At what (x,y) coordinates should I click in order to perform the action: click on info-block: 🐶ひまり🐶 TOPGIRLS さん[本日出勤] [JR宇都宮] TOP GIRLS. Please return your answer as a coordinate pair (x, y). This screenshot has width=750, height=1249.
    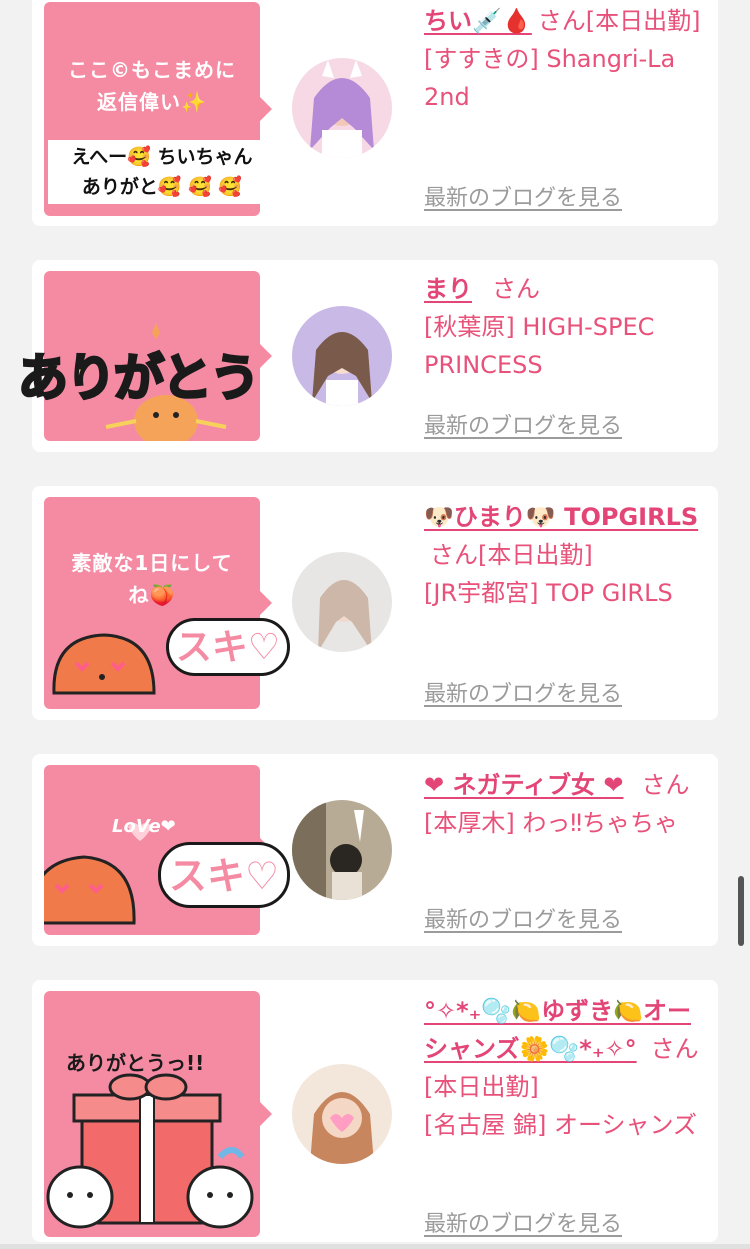
    Looking at the image, I should click on (565, 555).